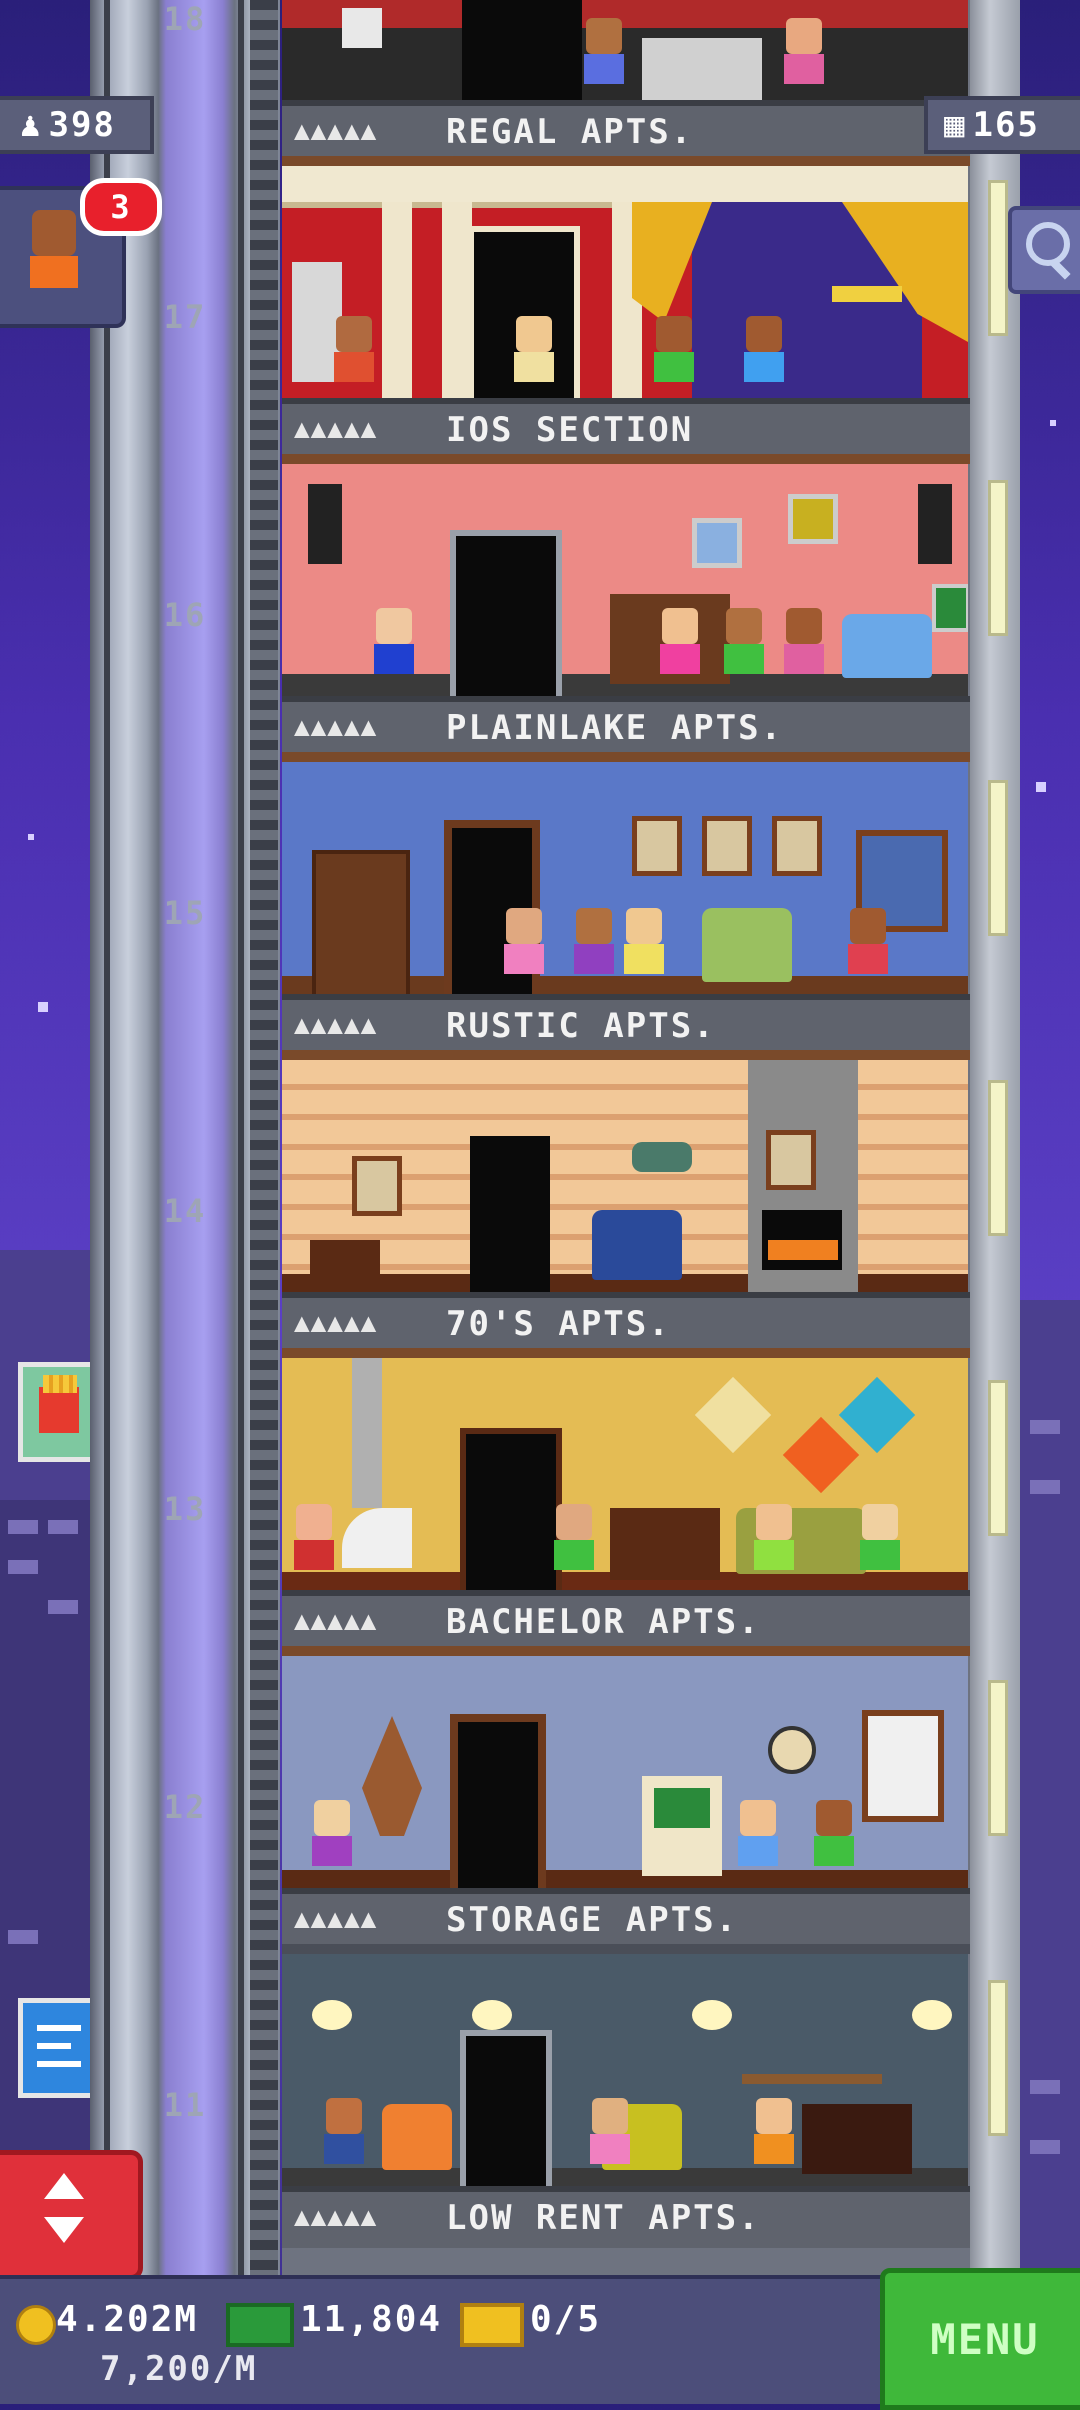  Describe the element at coordinates (626, 1805) in the screenshot. I see `floor-storage-apts: ▲▲▲▲▲ STORAGE APTS.` at that location.